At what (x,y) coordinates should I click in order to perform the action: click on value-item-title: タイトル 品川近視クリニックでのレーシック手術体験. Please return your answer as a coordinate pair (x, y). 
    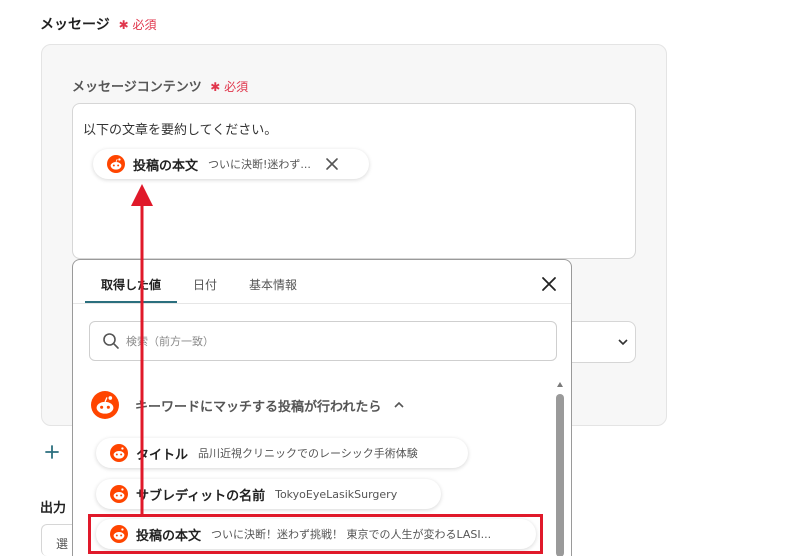
    Looking at the image, I should click on (282, 453).